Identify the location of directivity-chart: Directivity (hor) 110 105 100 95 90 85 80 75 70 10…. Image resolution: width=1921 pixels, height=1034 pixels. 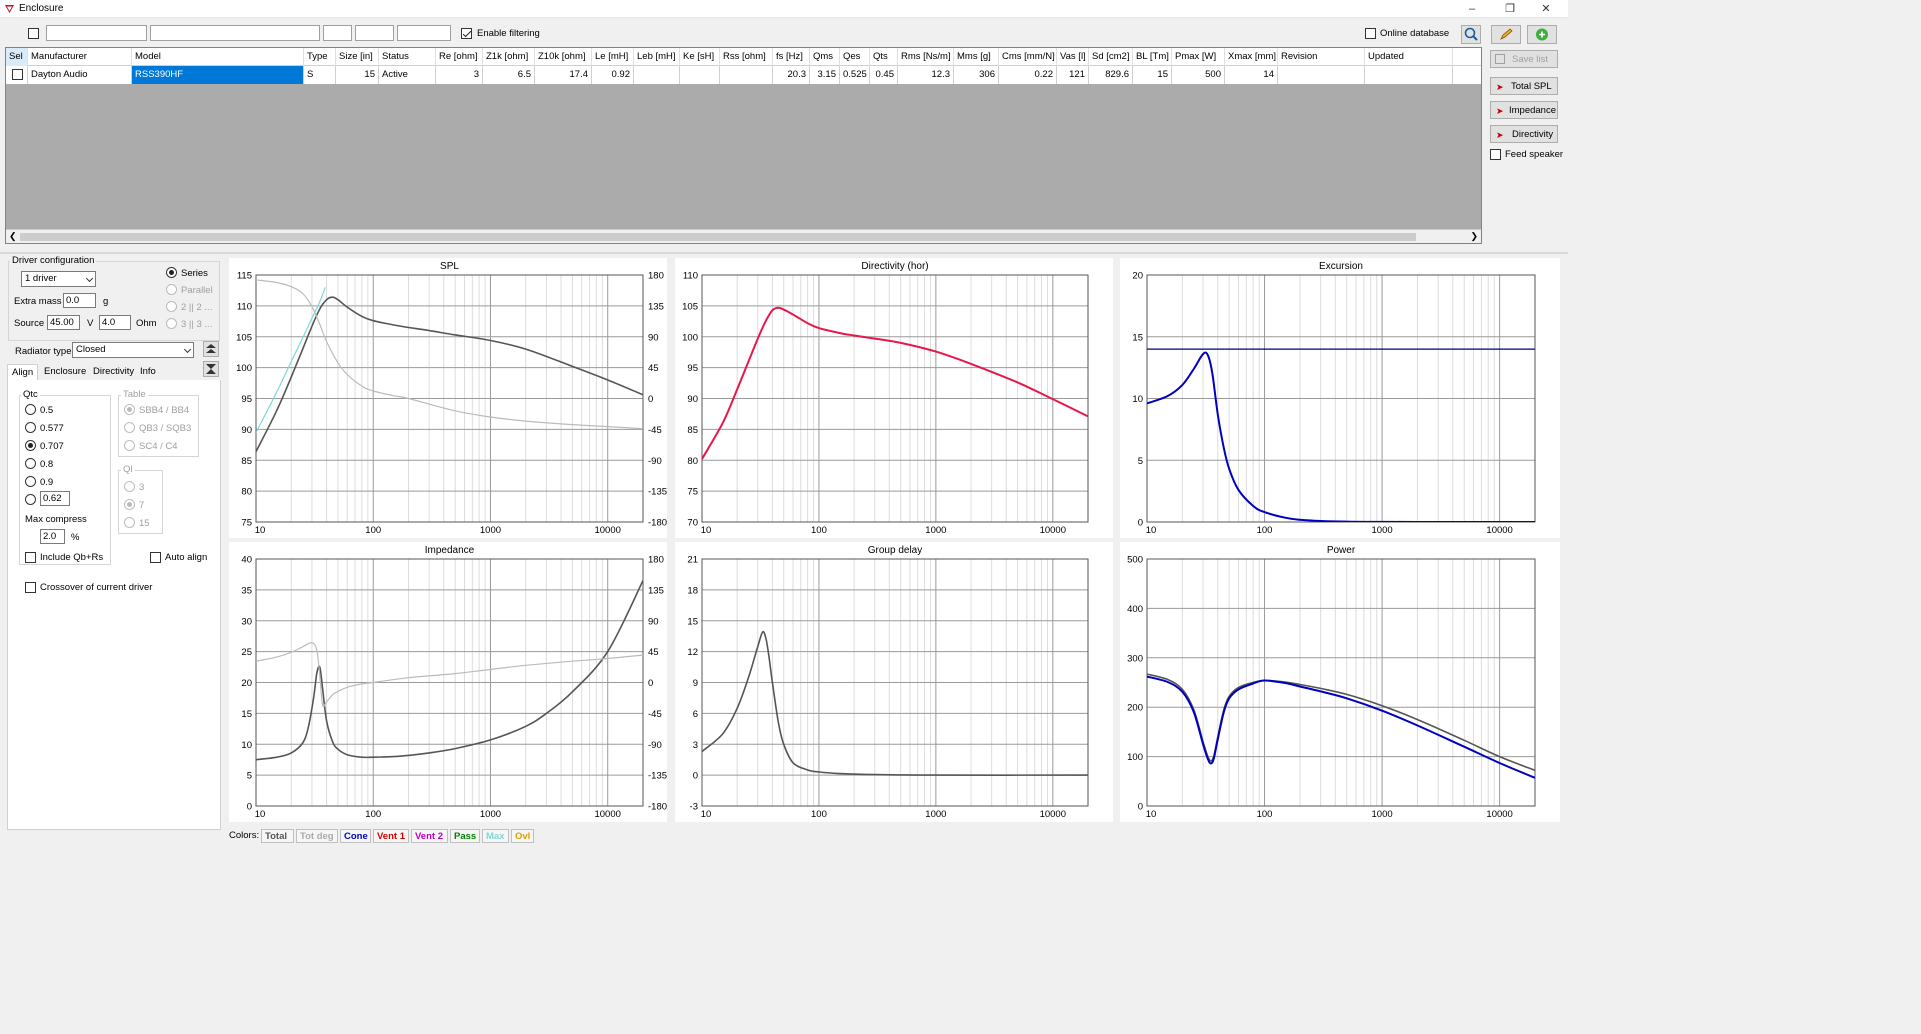
(894, 398).